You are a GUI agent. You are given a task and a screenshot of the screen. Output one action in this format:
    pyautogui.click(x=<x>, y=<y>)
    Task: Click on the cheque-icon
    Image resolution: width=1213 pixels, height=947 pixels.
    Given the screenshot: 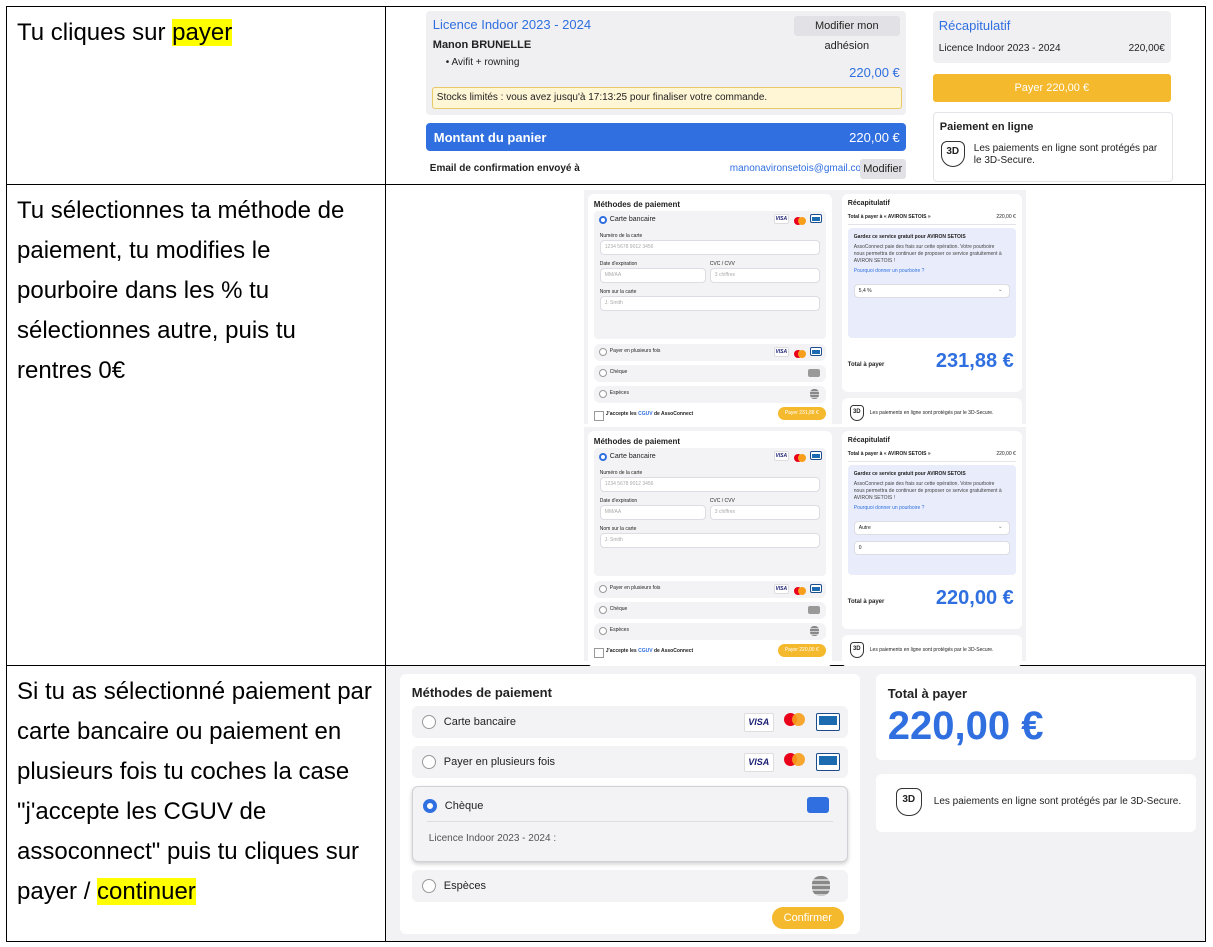 What is the action you would take?
    pyautogui.click(x=813, y=610)
    